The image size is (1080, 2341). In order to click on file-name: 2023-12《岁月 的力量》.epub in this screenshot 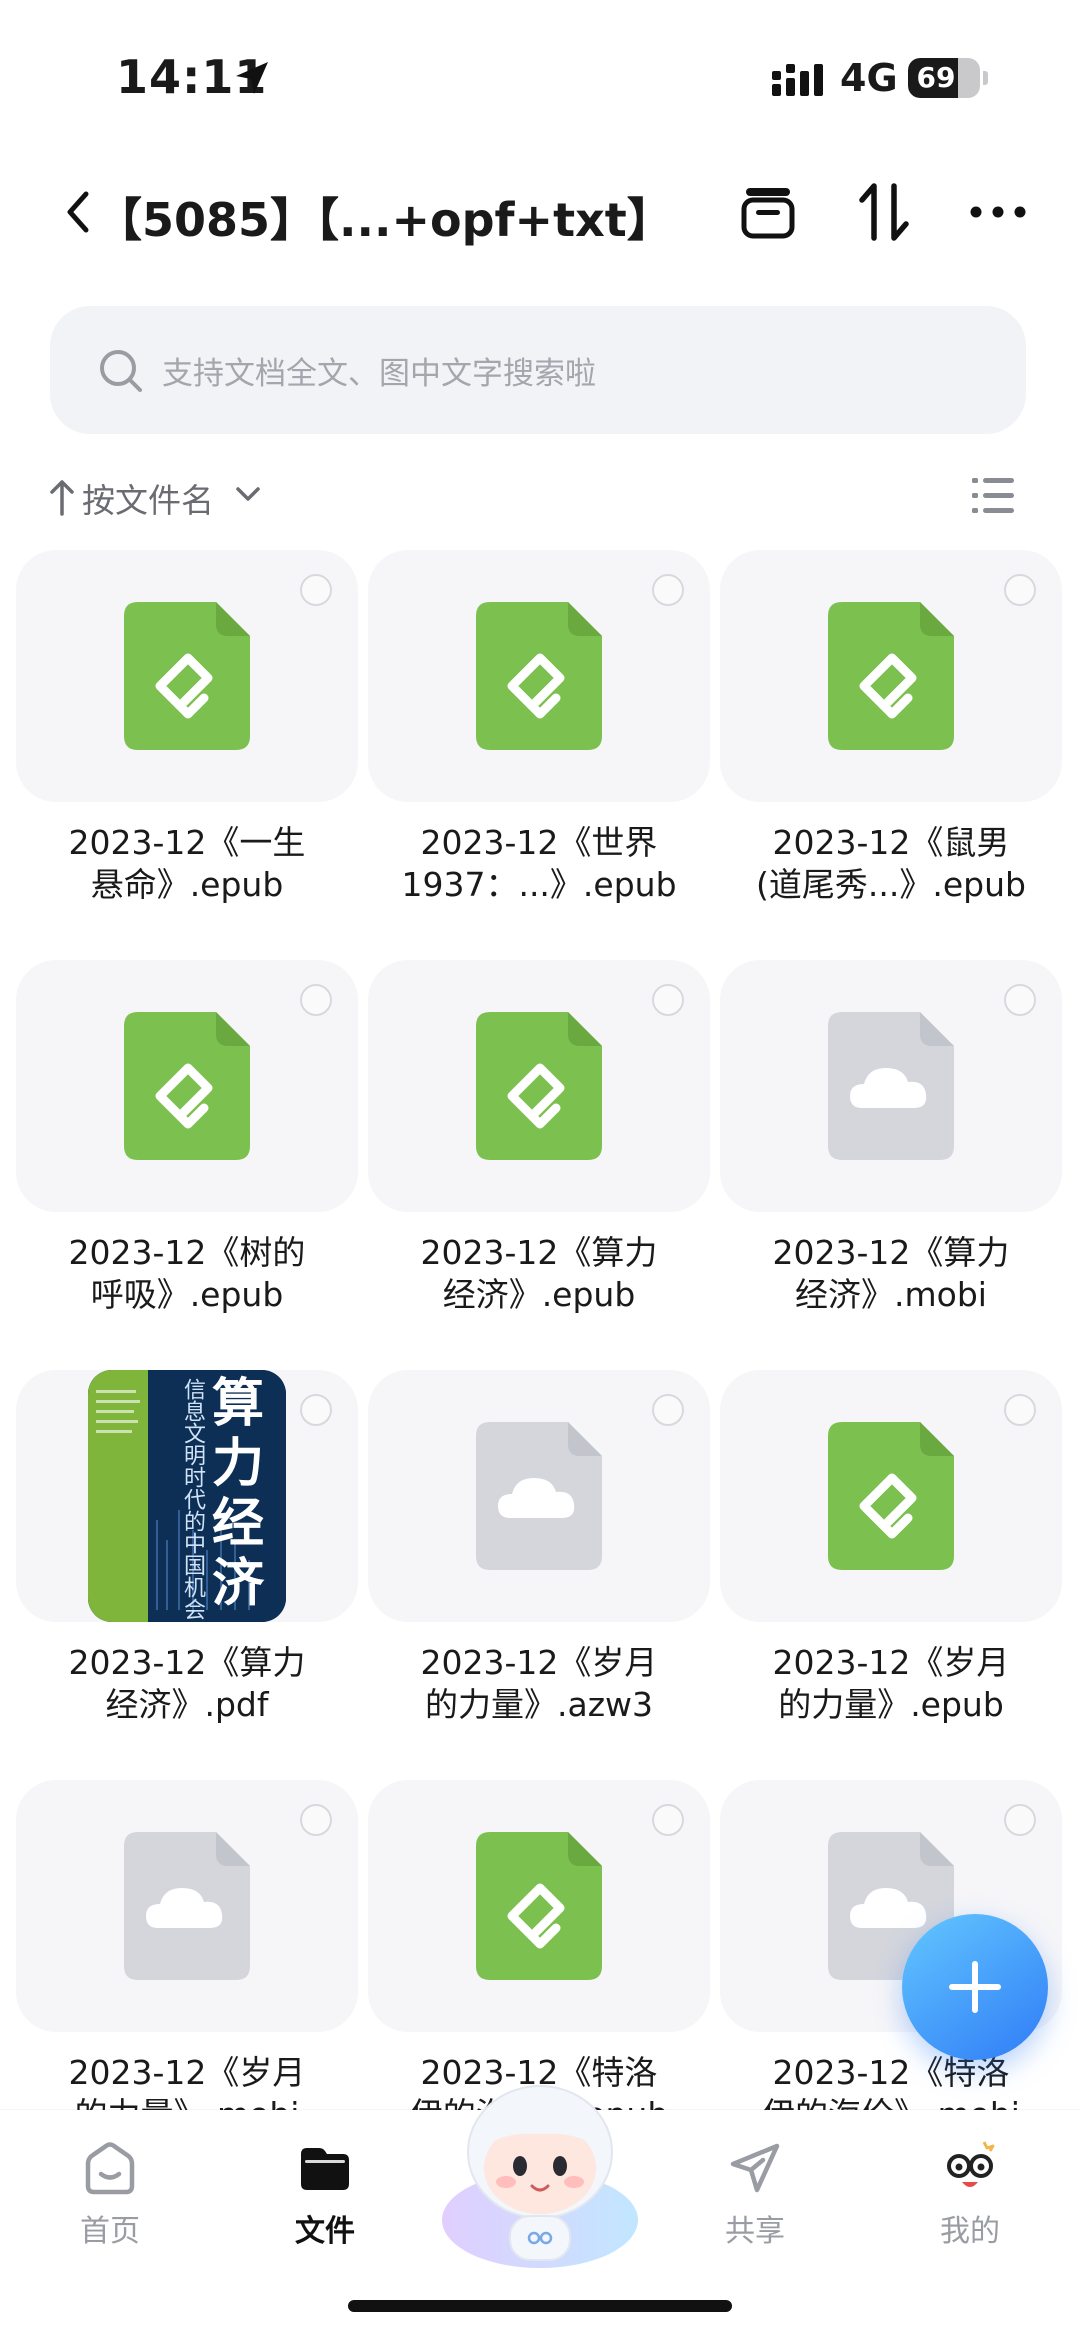, I will do `click(891, 1683)`.